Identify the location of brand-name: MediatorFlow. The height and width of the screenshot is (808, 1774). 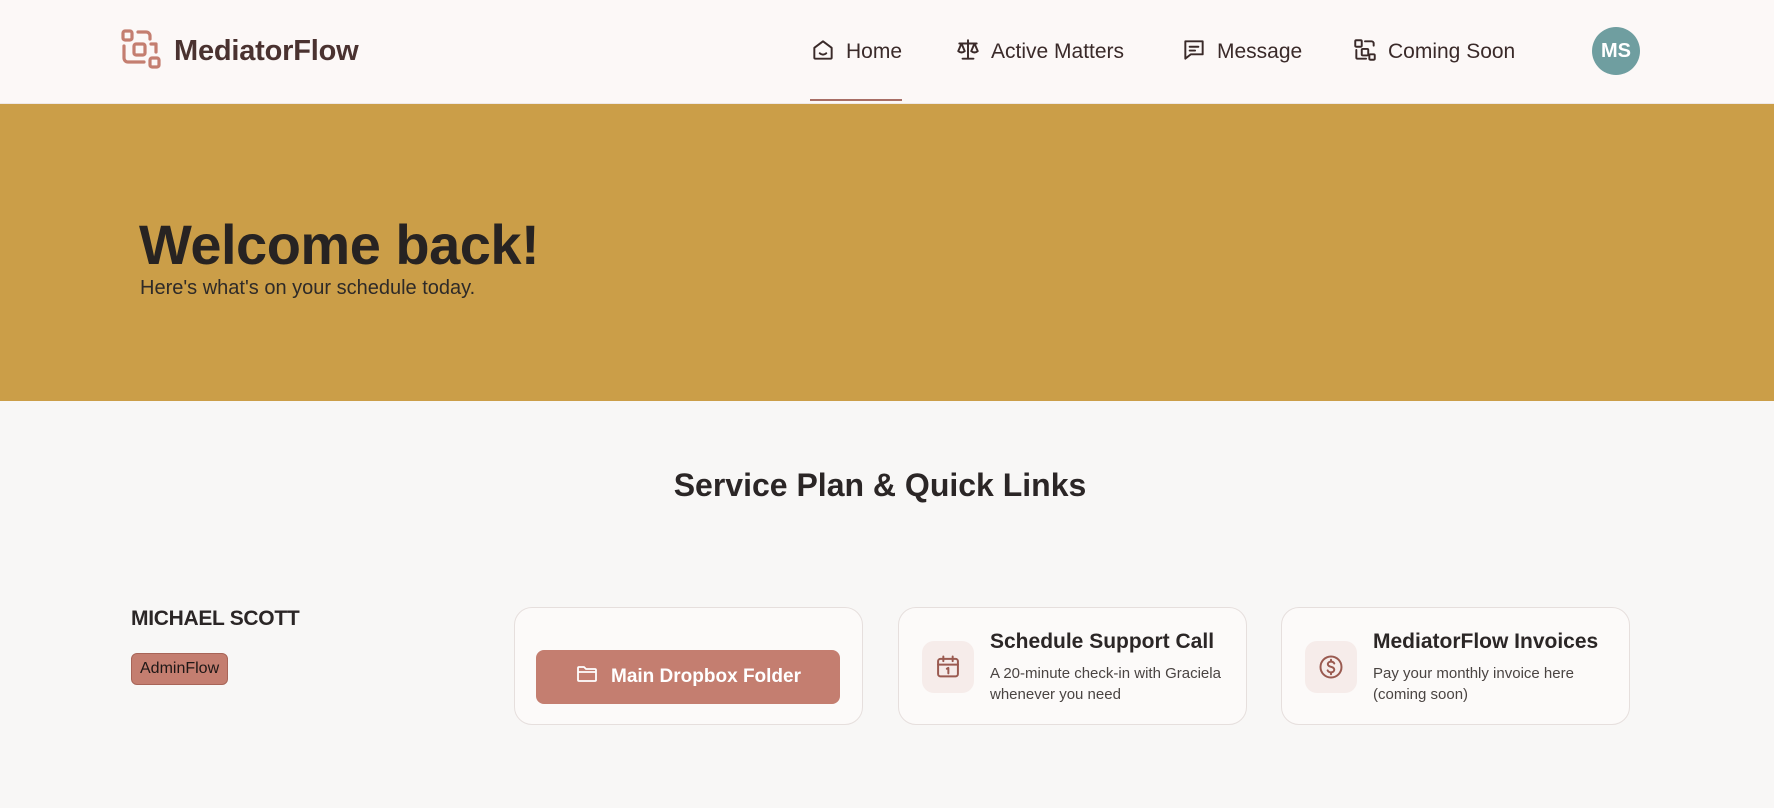
(266, 51).